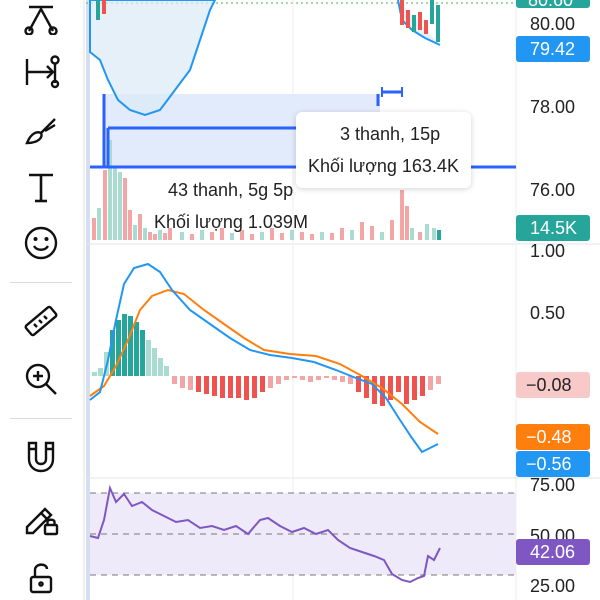  What do you see at coordinates (549, 385) in the screenshot?
I see `histogram-badge-text: −0.08` at bounding box center [549, 385].